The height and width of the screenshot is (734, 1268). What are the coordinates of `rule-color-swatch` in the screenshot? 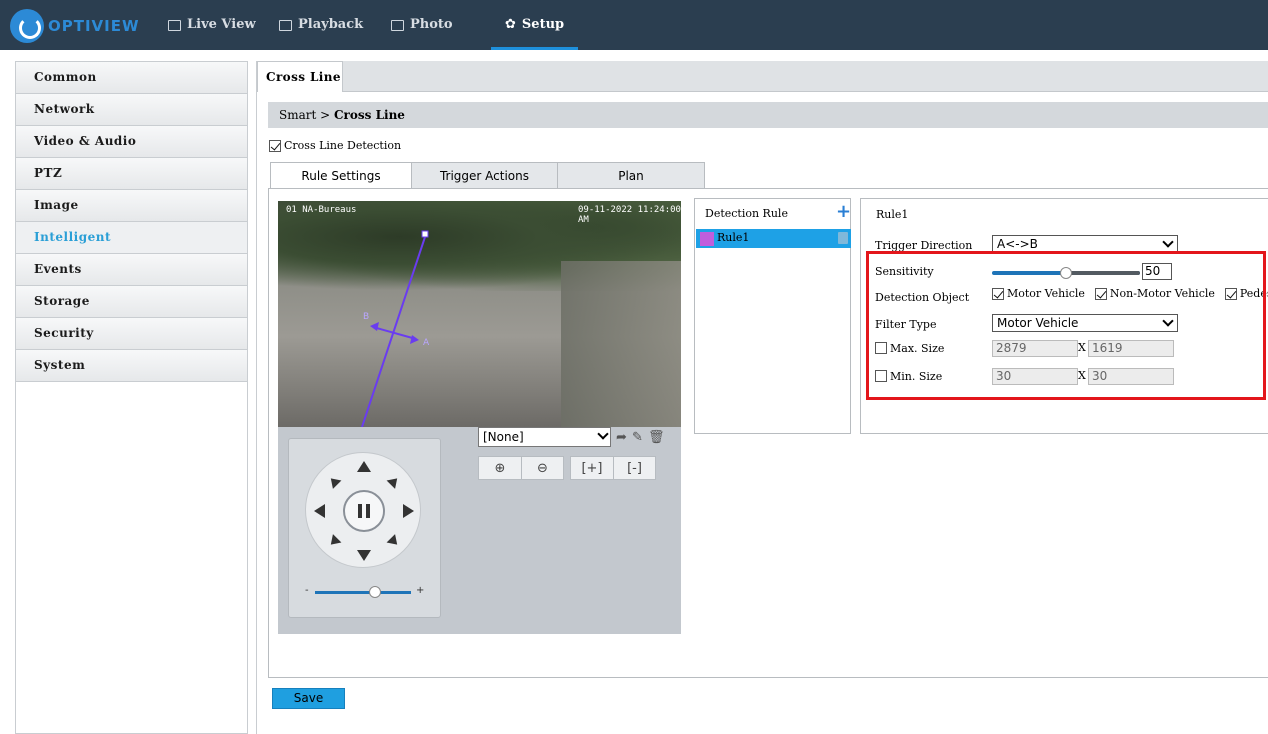 It's located at (707, 239).